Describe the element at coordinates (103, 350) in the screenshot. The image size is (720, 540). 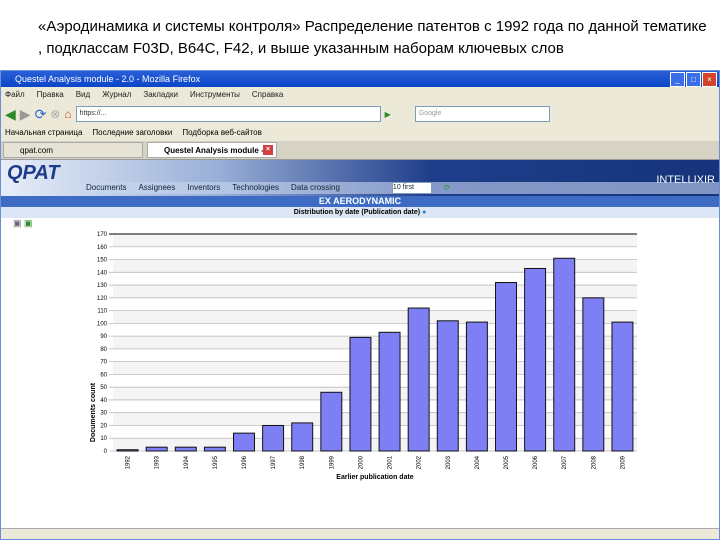
I see `y-tick-label: 80` at that location.